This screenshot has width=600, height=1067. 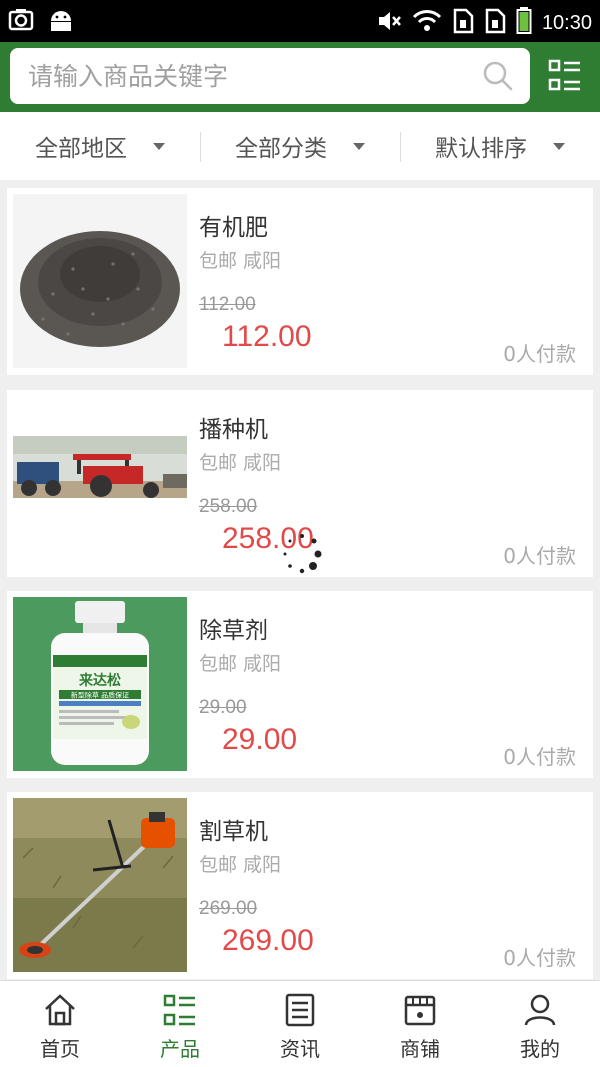 What do you see at coordinates (281, 149) in the screenshot?
I see `filter-label: 全部分类` at bounding box center [281, 149].